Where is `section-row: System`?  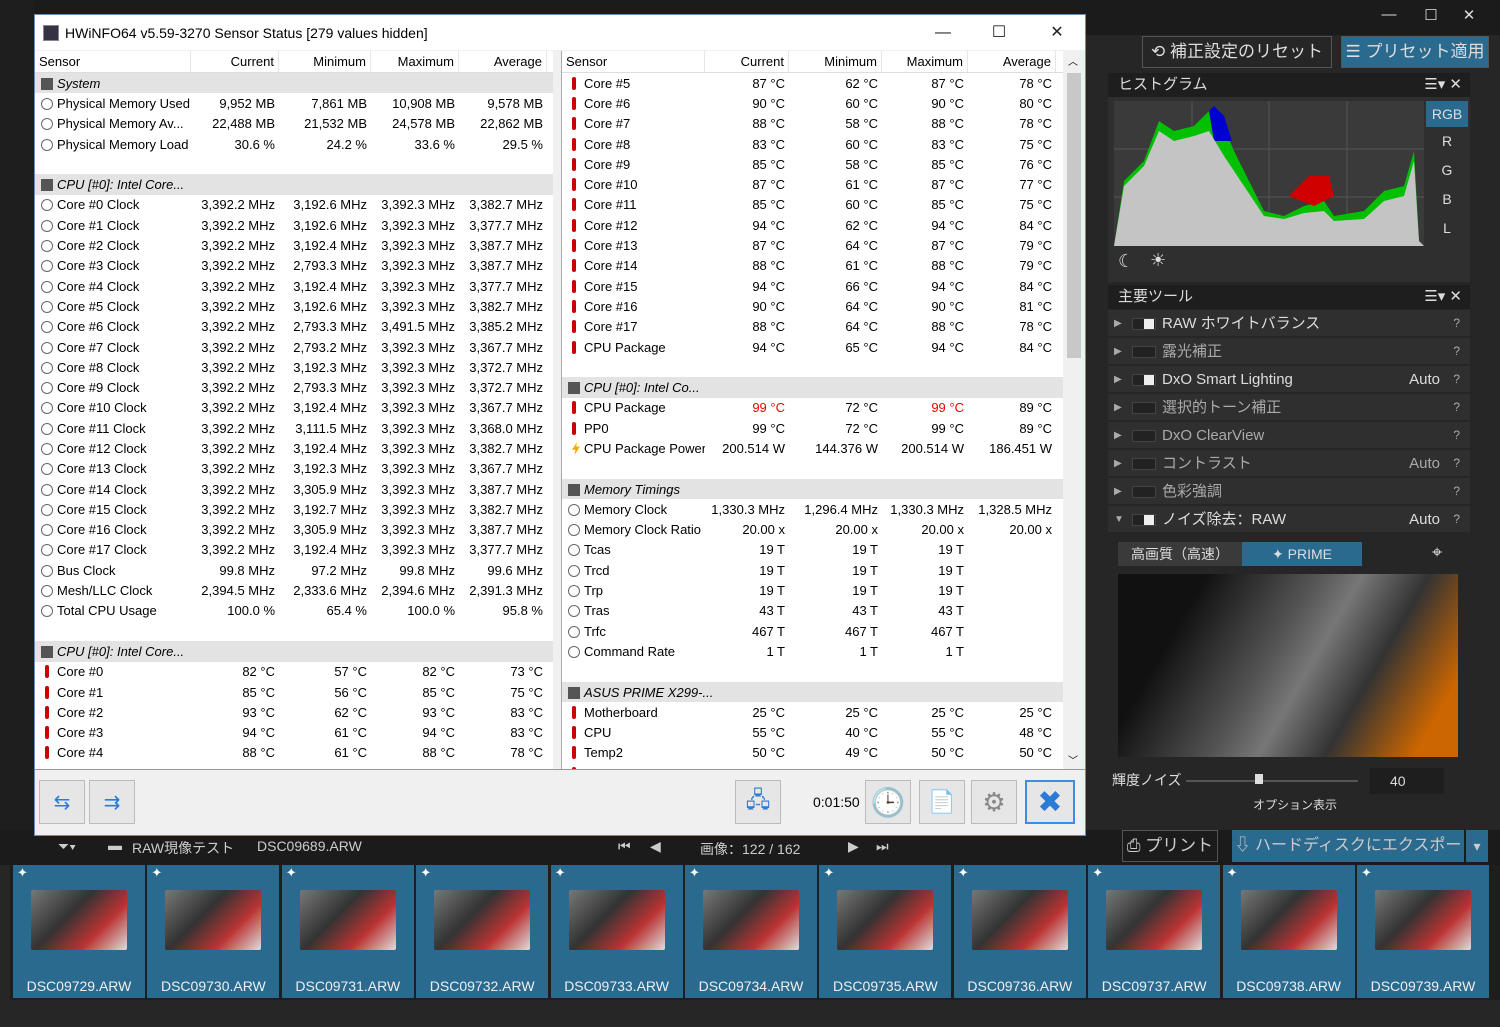 section-row: System is located at coordinates (294, 83).